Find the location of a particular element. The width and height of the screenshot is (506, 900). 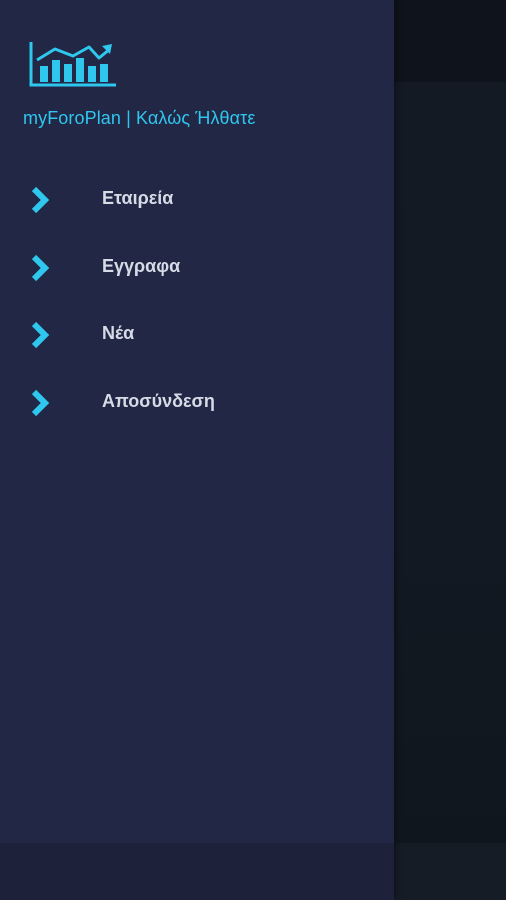

menu-item-logout: Αποσύνδεση is located at coordinates (197, 403).